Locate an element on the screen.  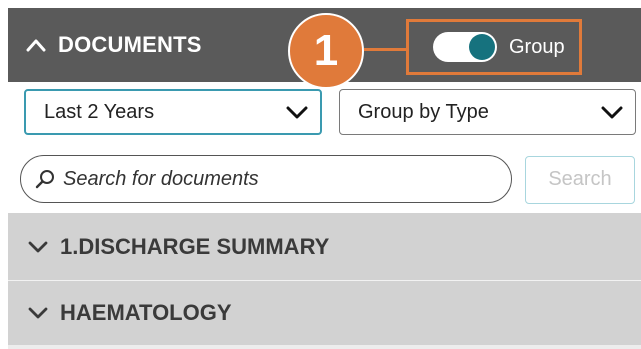
callout-connector is located at coordinates (385, 49).